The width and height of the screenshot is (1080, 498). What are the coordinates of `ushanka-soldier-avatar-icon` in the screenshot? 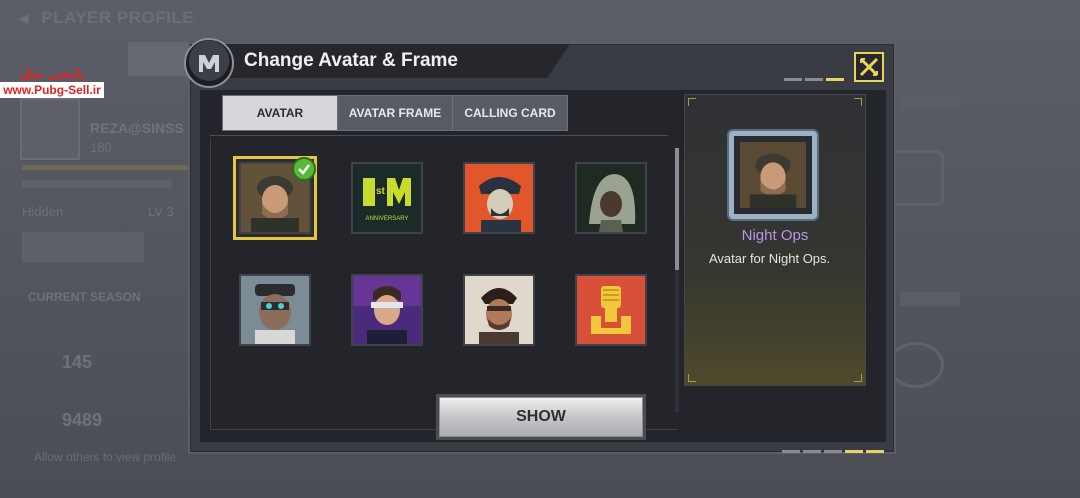 It's located at (499, 198).